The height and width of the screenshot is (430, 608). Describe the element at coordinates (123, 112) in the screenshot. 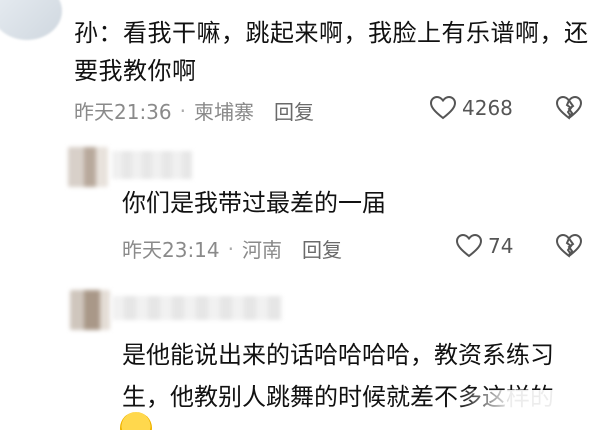

I see `comment-time: 昨天21:36` at that location.